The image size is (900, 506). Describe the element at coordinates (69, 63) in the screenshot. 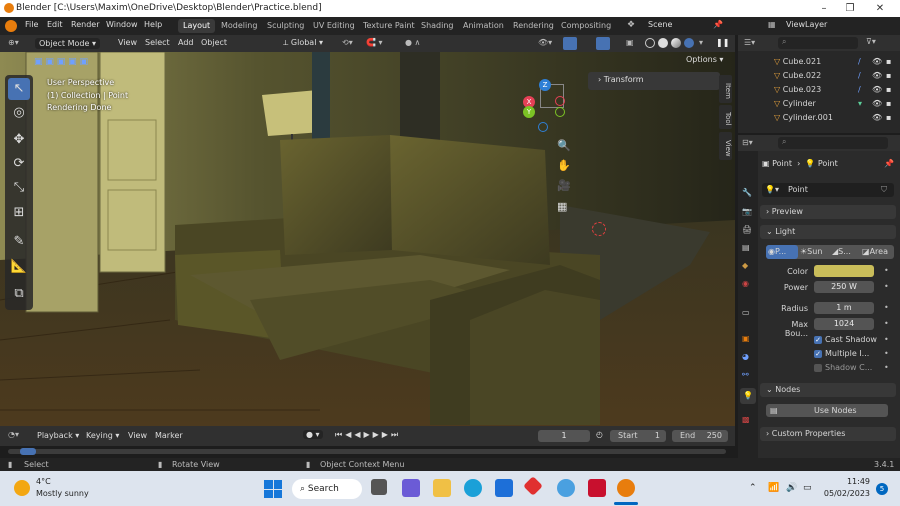

I see `select-mode-icons: ▣ ▣ ▣ ▣ ▣` at that location.